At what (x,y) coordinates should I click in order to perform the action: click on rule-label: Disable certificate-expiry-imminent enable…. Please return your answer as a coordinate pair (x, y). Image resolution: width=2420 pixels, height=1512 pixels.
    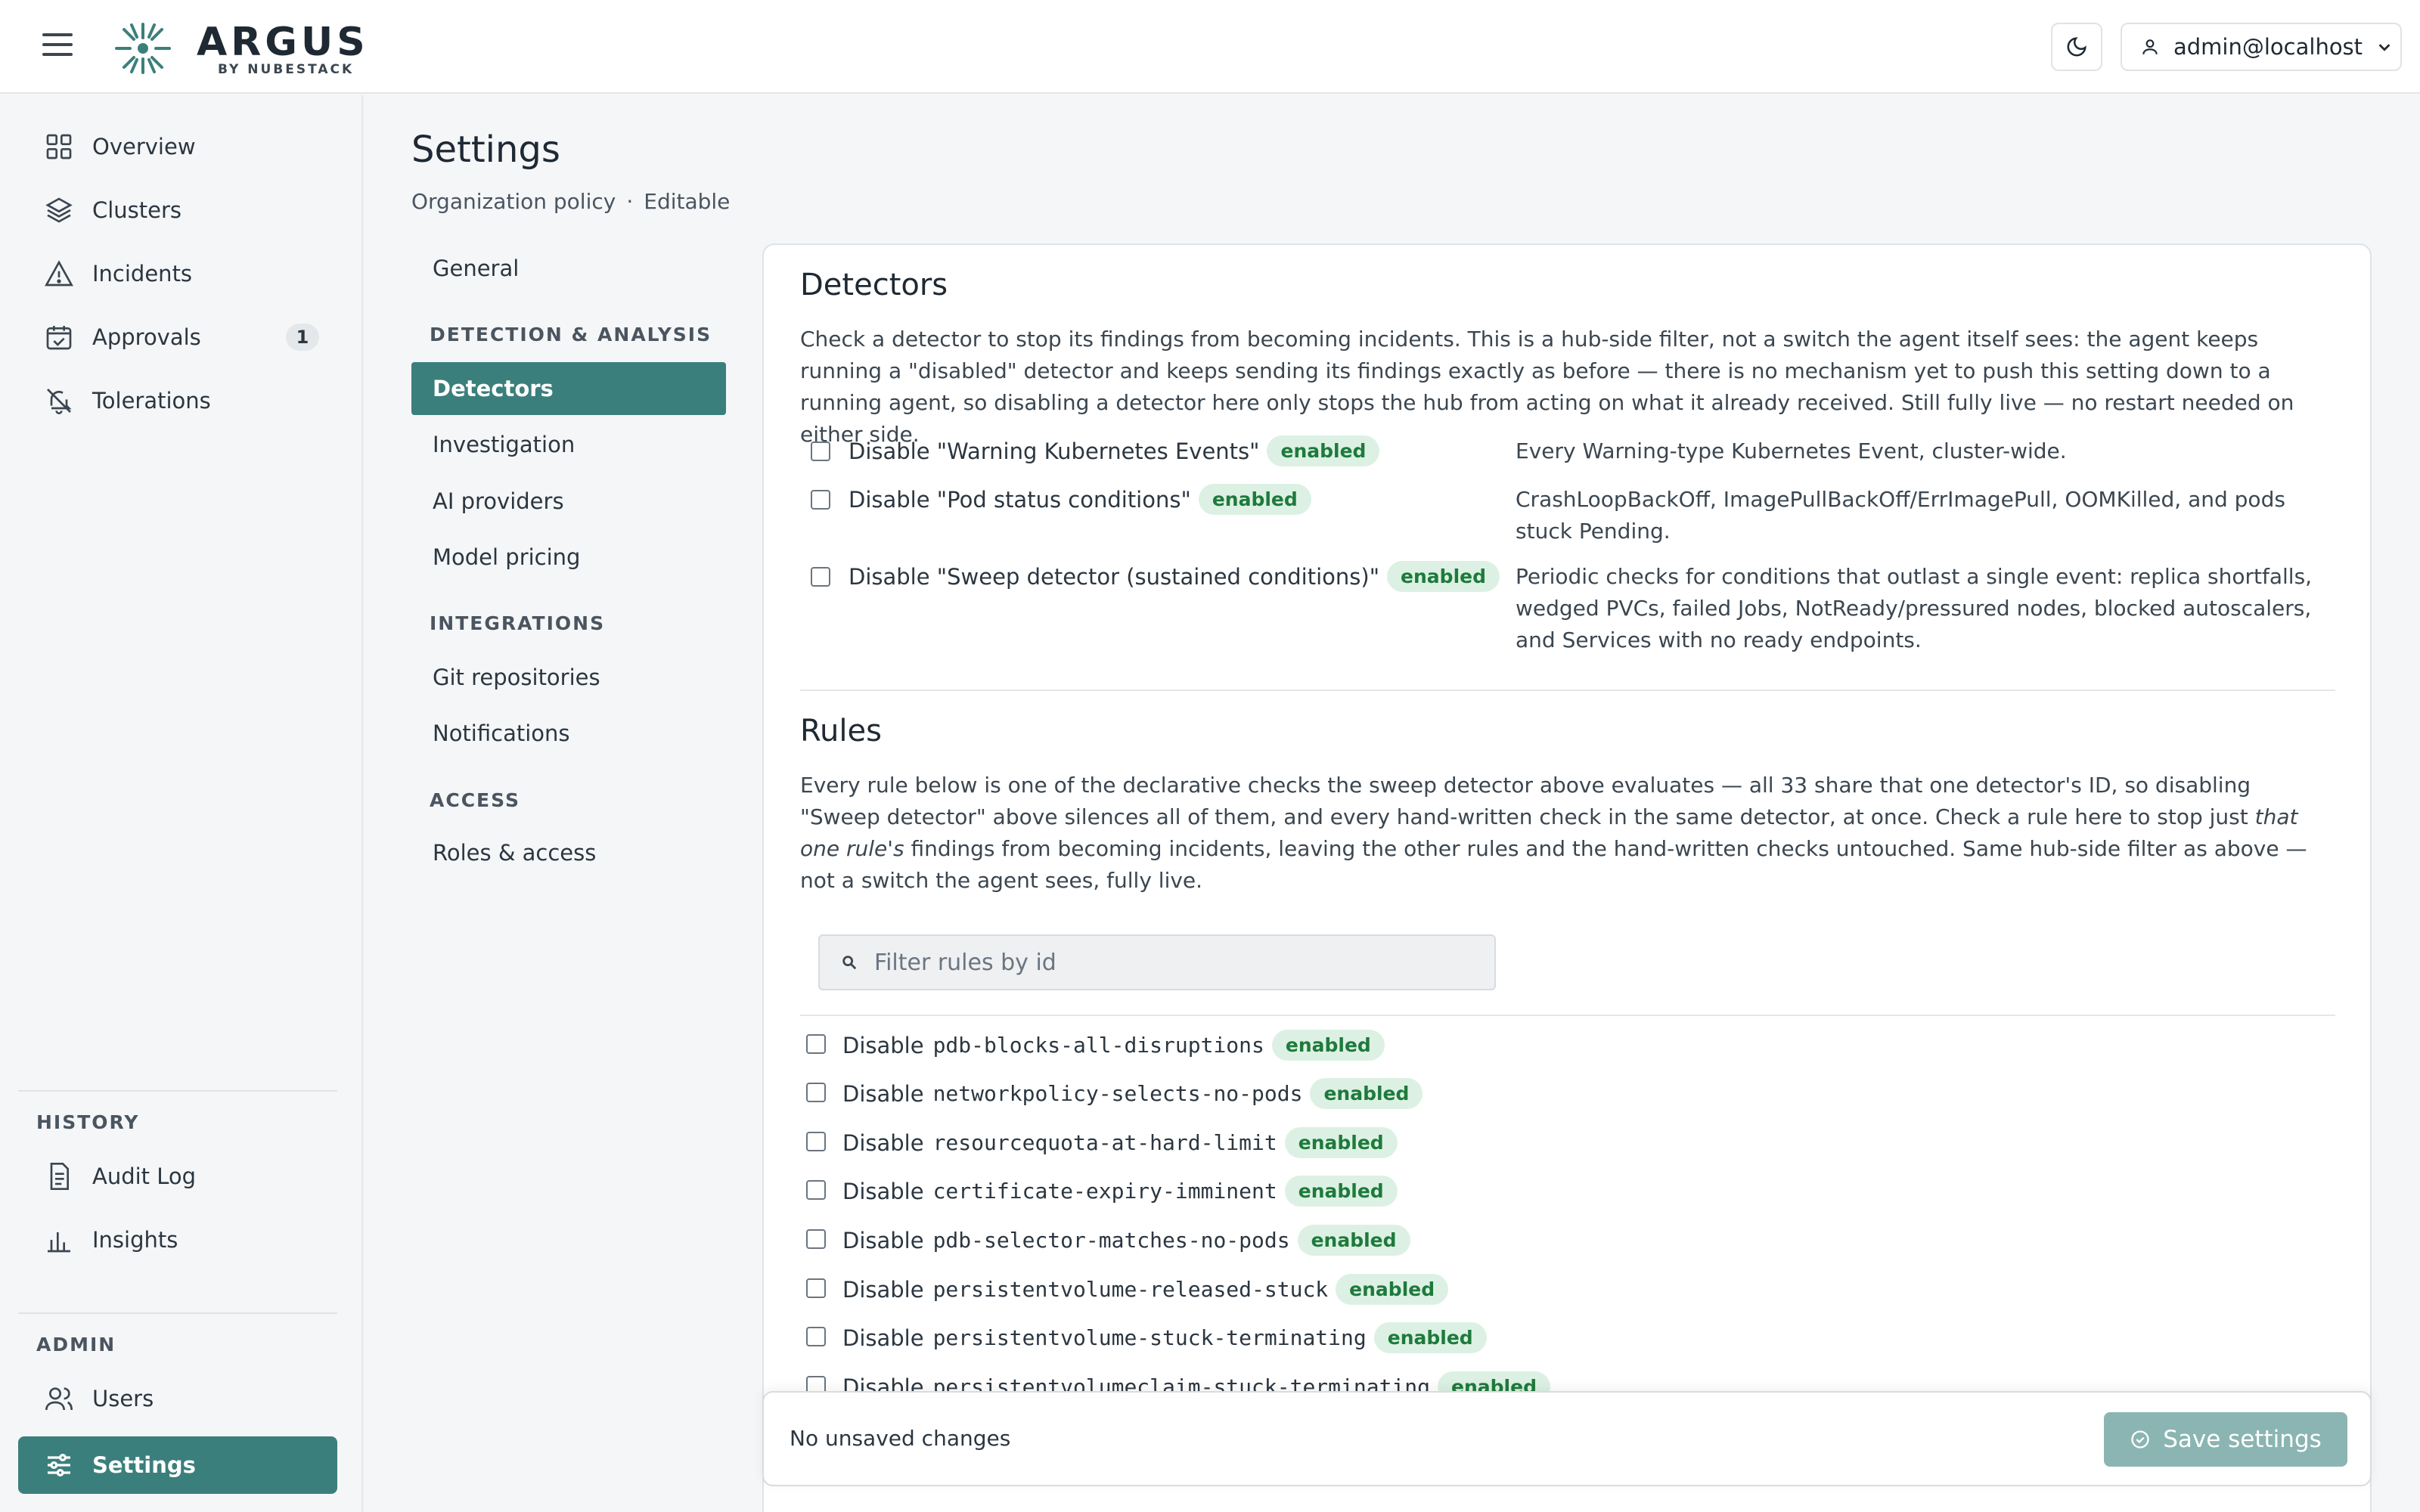
    Looking at the image, I should click on (1120, 1191).